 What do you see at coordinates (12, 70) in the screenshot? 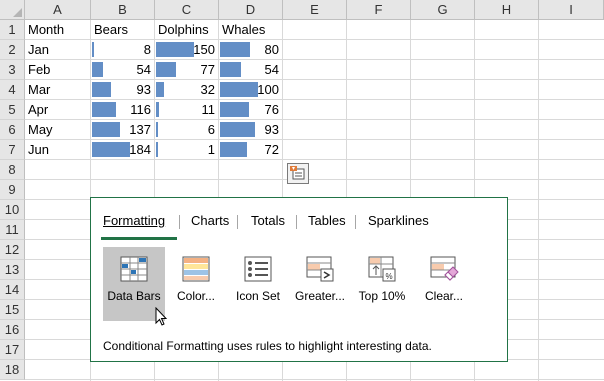
I see `row-header-3: 3` at bounding box center [12, 70].